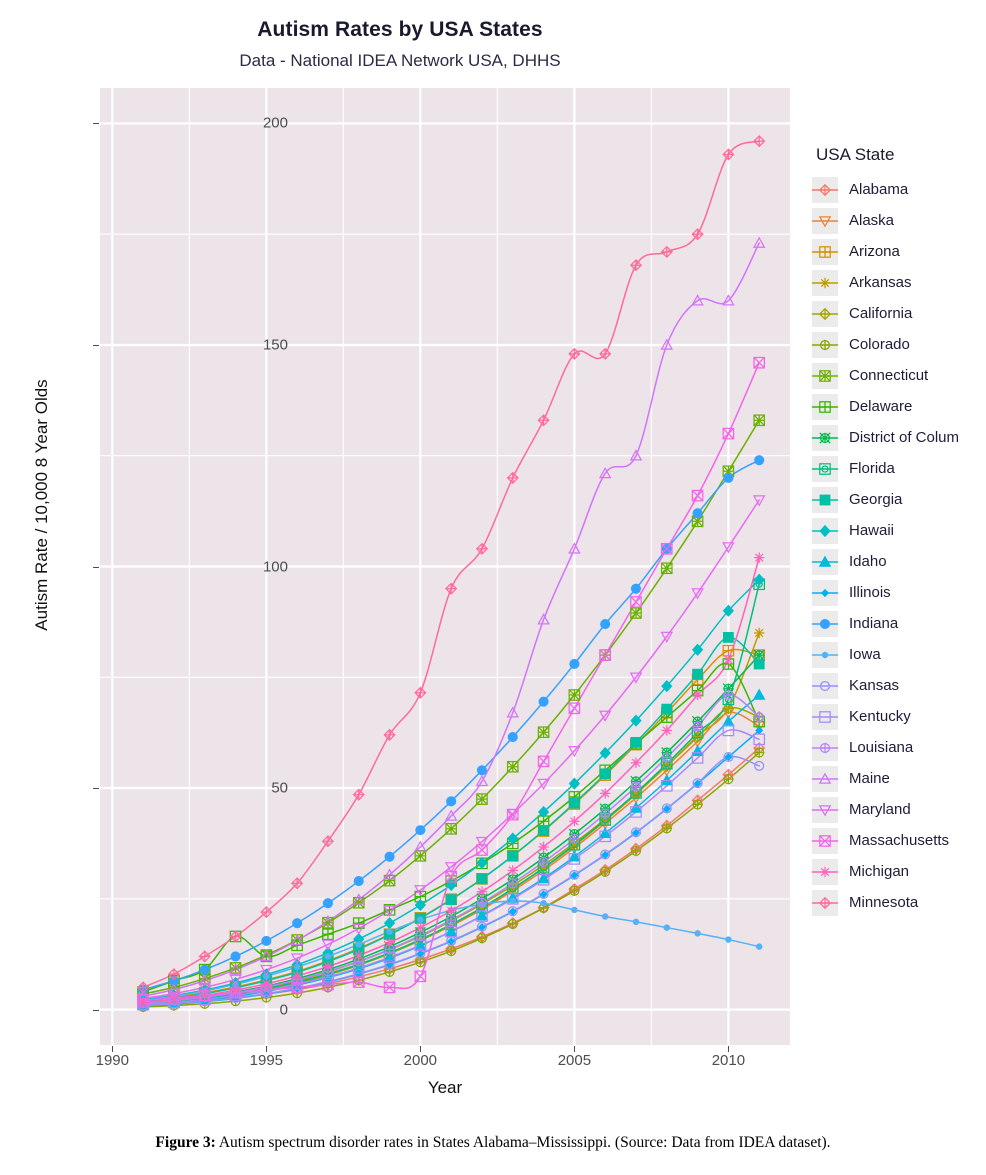  I want to click on legend-item-label: Louisiana, so click(881, 747).